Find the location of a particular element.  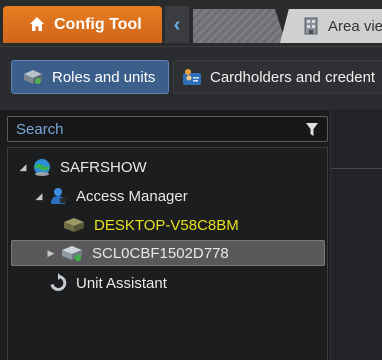

tree-node-scl0cbf1502d778: ▶ SCL0CBF1502D778 is located at coordinates (168, 253).